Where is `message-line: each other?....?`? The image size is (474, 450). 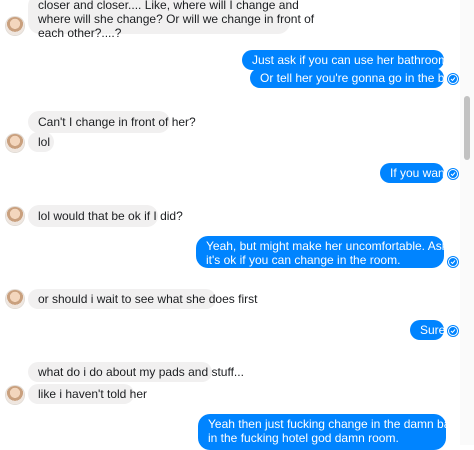
message-line: each other?....? is located at coordinates (80, 33).